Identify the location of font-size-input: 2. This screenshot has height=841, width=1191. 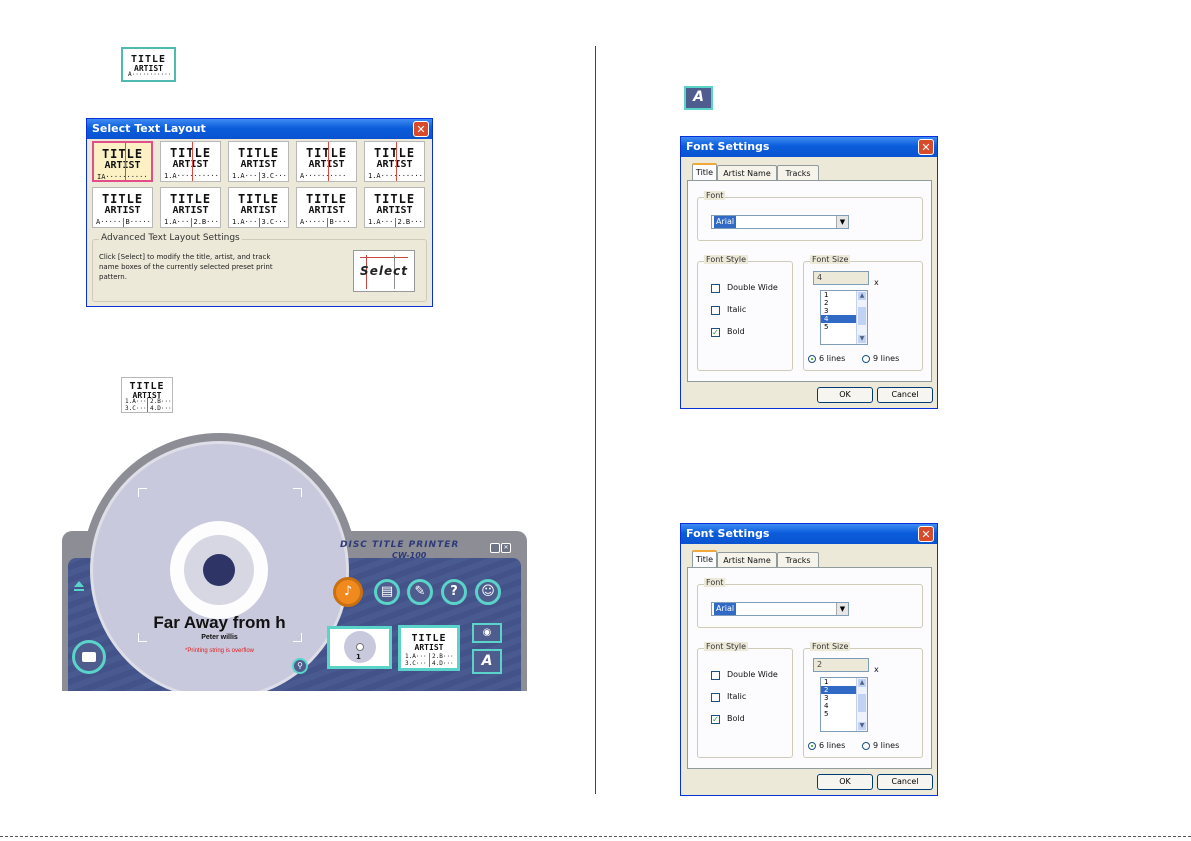
(841, 665).